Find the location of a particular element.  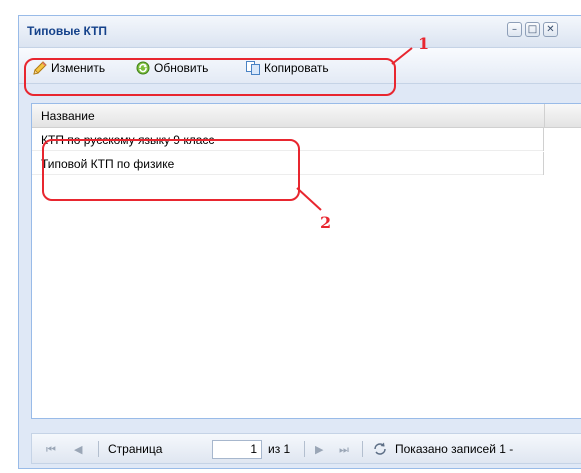

column-header-name: Название is located at coordinates (68, 116).